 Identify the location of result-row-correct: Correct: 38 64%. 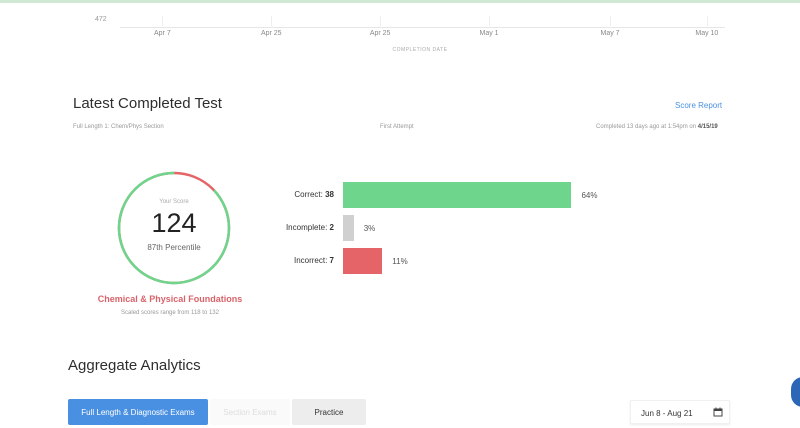
(450, 195).